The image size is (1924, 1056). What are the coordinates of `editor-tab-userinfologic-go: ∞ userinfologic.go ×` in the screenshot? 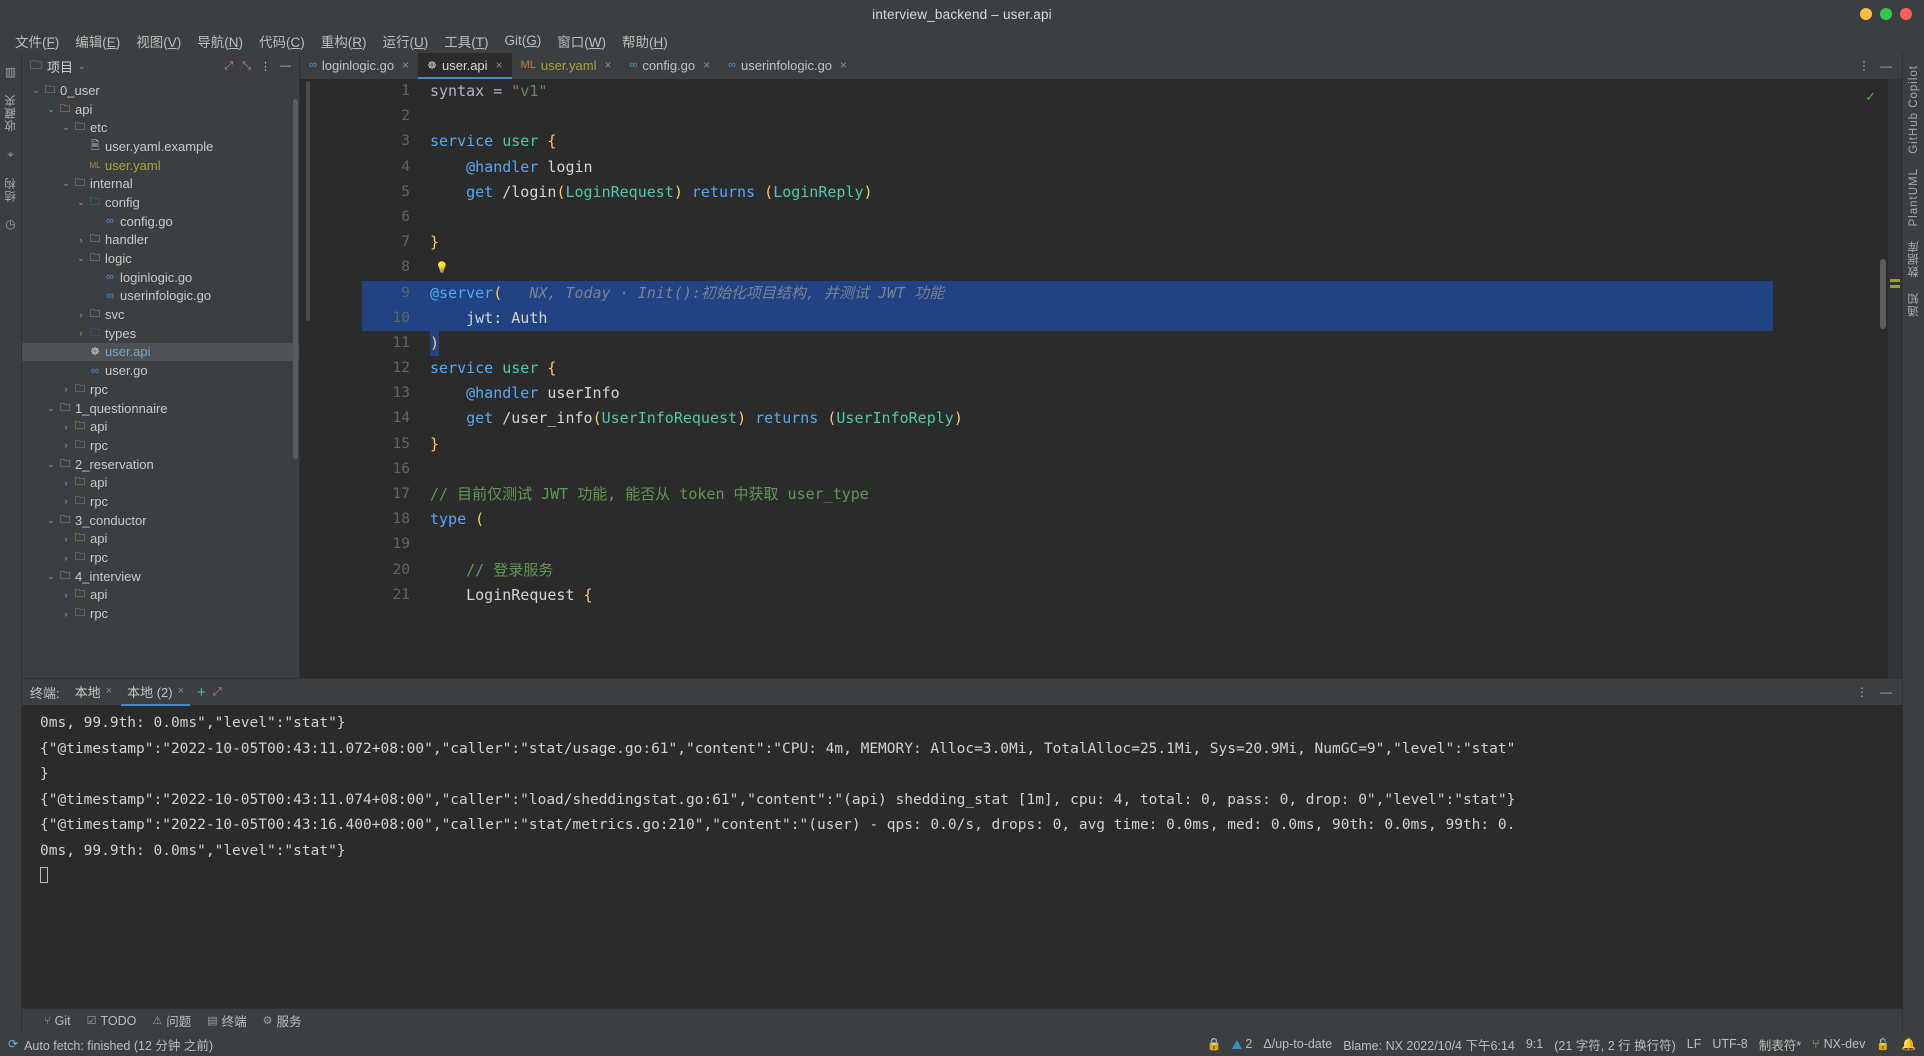 It's located at (787, 66).